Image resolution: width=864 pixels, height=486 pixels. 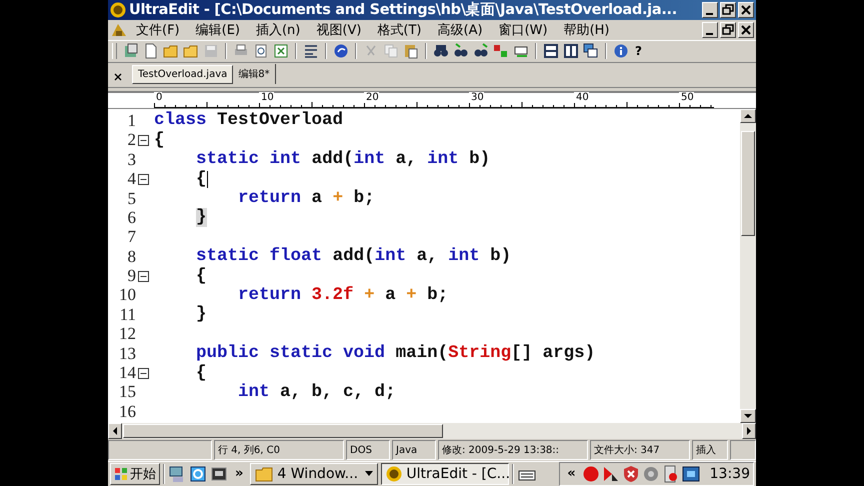 I want to click on ruler-number: 50, so click(x=686, y=98).